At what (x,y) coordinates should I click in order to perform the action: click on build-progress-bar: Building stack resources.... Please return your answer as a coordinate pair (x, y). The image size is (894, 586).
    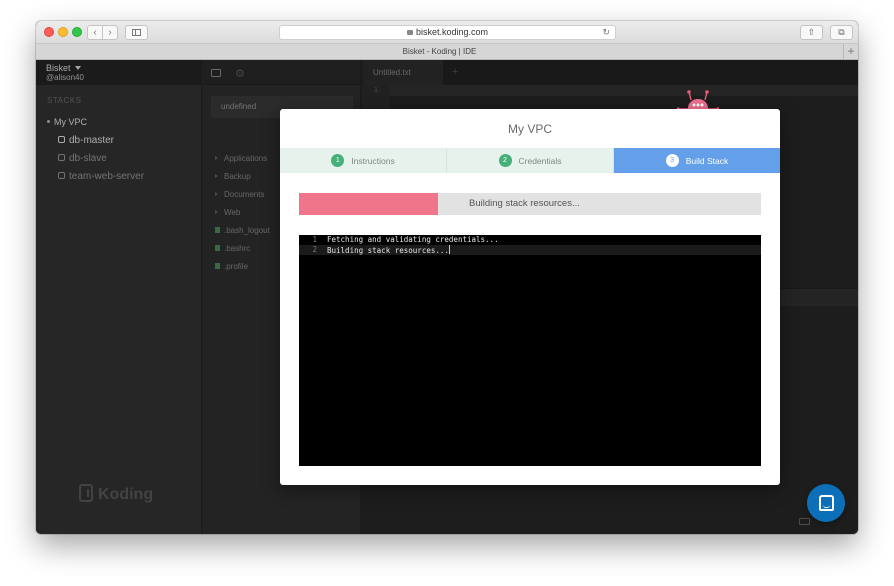
    Looking at the image, I should click on (530, 204).